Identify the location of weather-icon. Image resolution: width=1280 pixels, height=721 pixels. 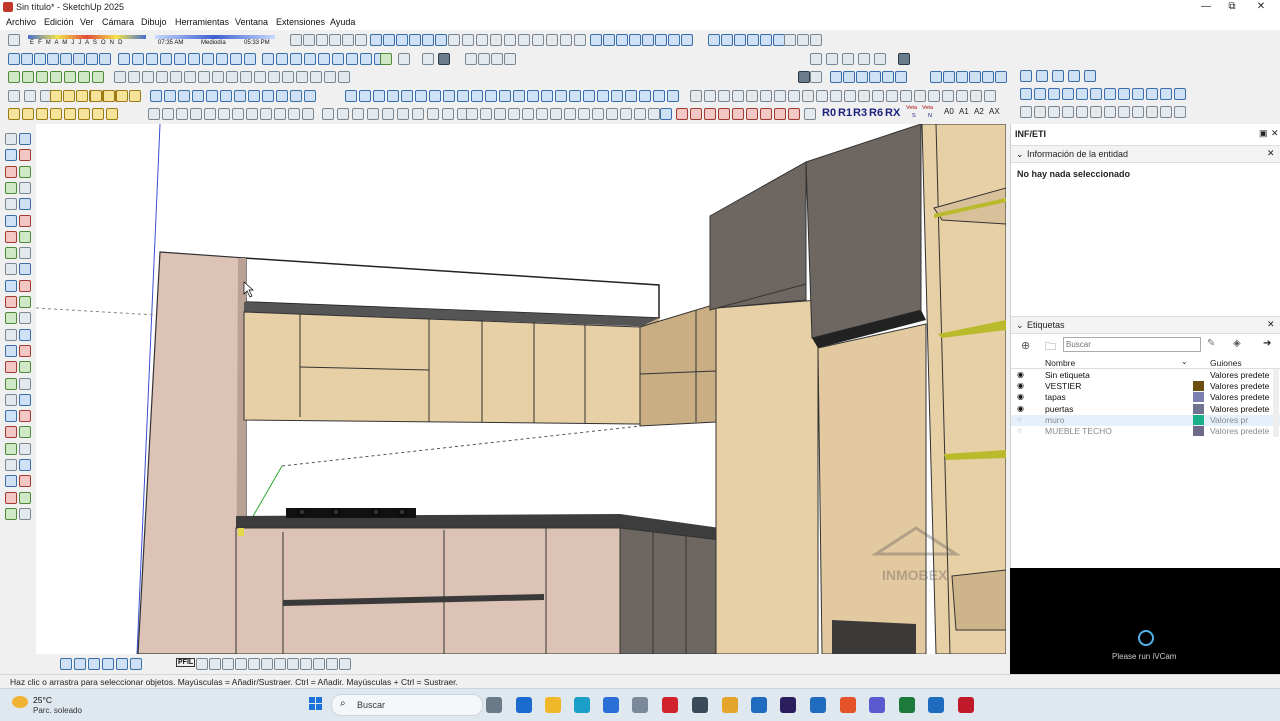
(20, 702).